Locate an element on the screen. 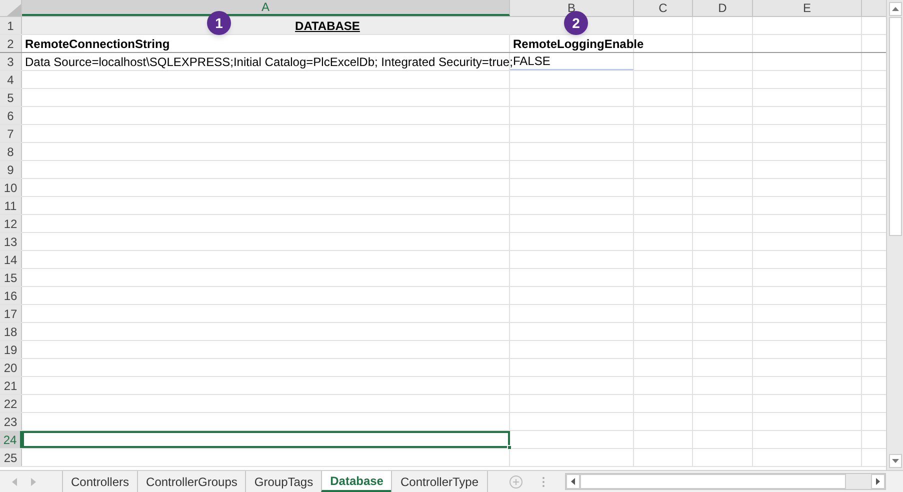 This screenshot has width=903, height=492. column-header: D is located at coordinates (723, 8).